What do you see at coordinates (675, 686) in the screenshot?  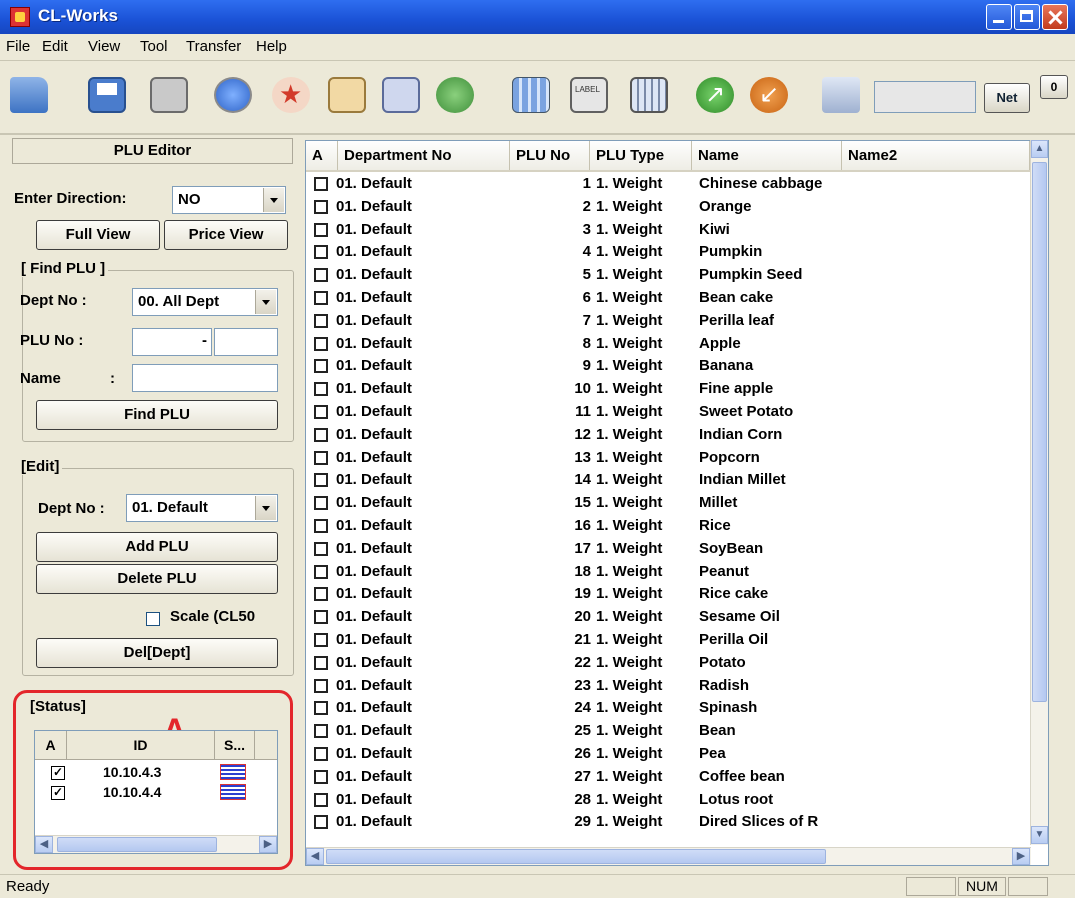 I see `plu-row: 01. Default231. WeightRadish(` at bounding box center [675, 686].